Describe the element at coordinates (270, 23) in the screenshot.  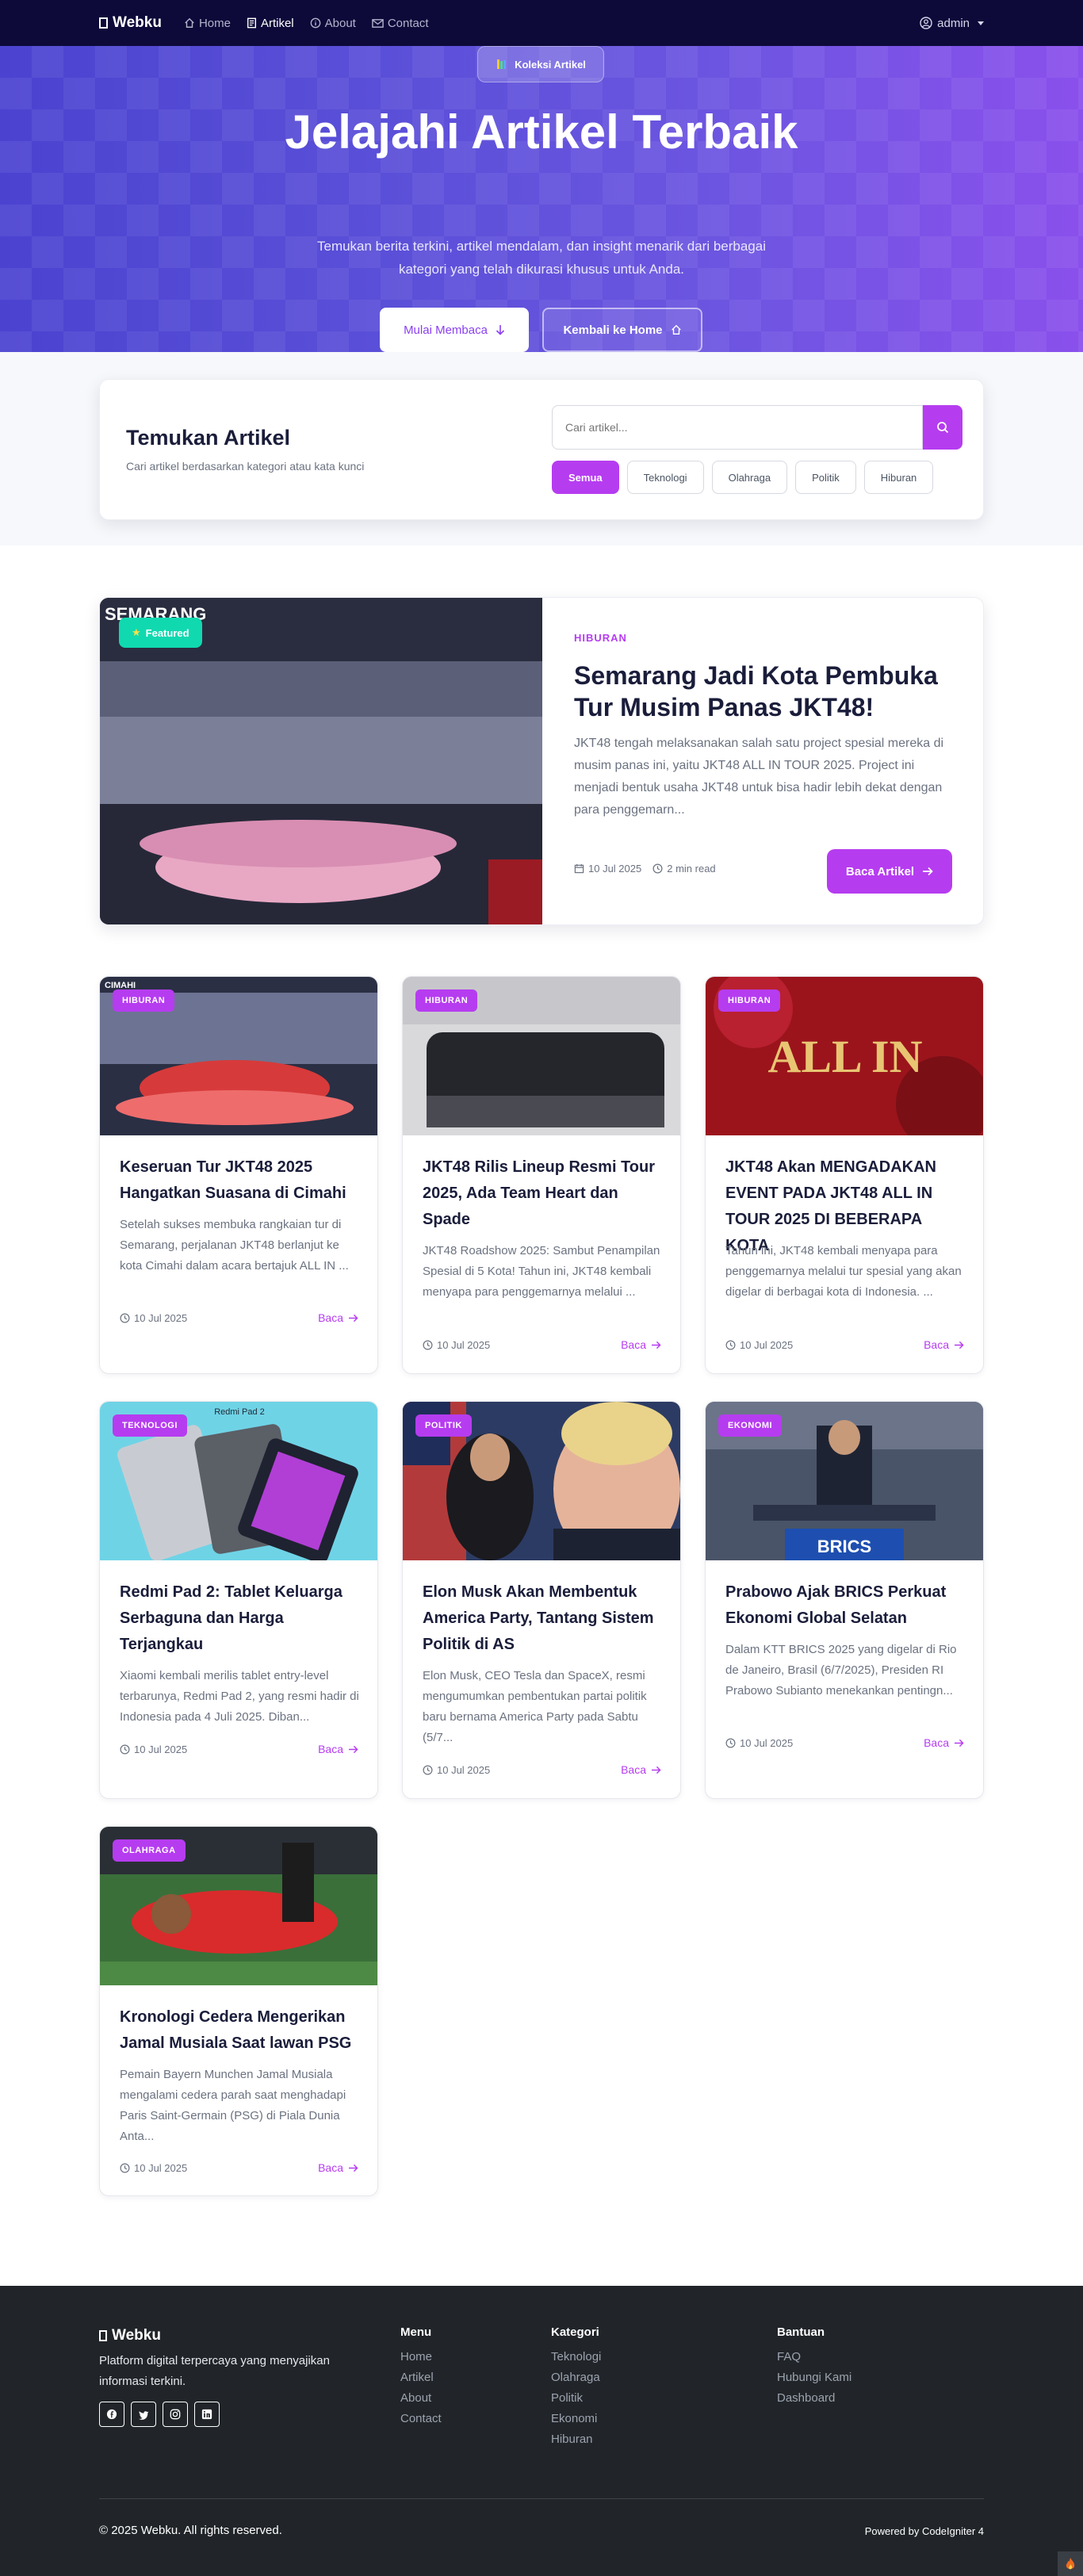
I see `nav-link-artikel: Artikel` at that location.